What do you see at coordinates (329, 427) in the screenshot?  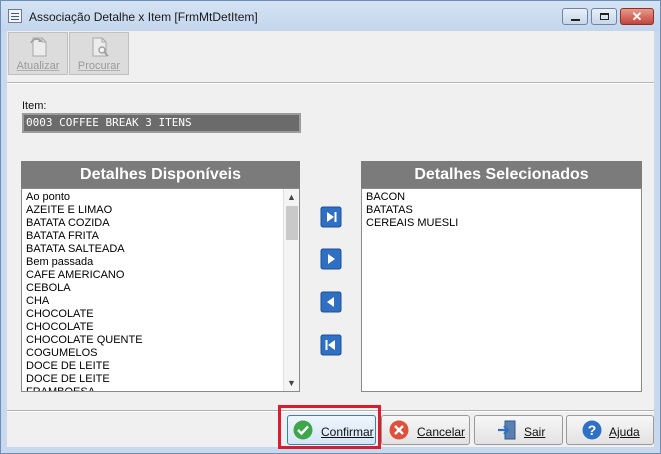 I see `confirmar-highlight` at bounding box center [329, 427].